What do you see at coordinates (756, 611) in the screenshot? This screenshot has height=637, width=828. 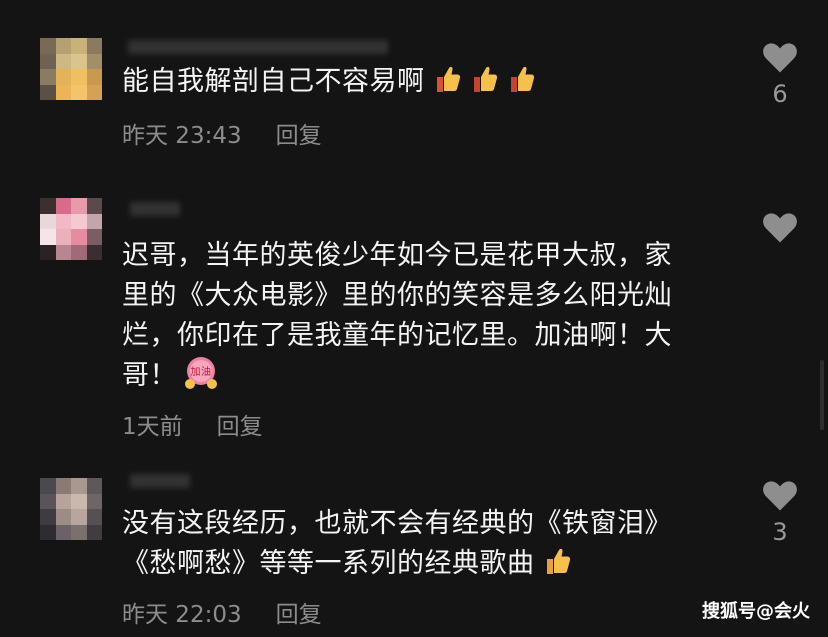 I see `watermark: 搜狐号@会火` at bounding box center [756, 611].